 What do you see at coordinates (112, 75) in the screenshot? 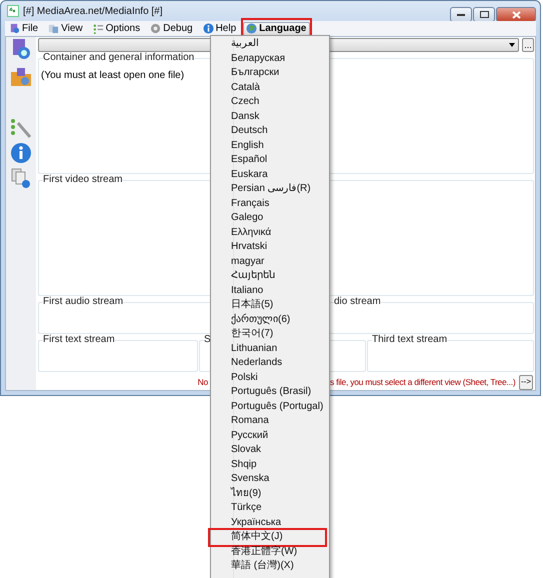
I see `info-message: (You must at least open one file)` at bounding box center [112, 75].